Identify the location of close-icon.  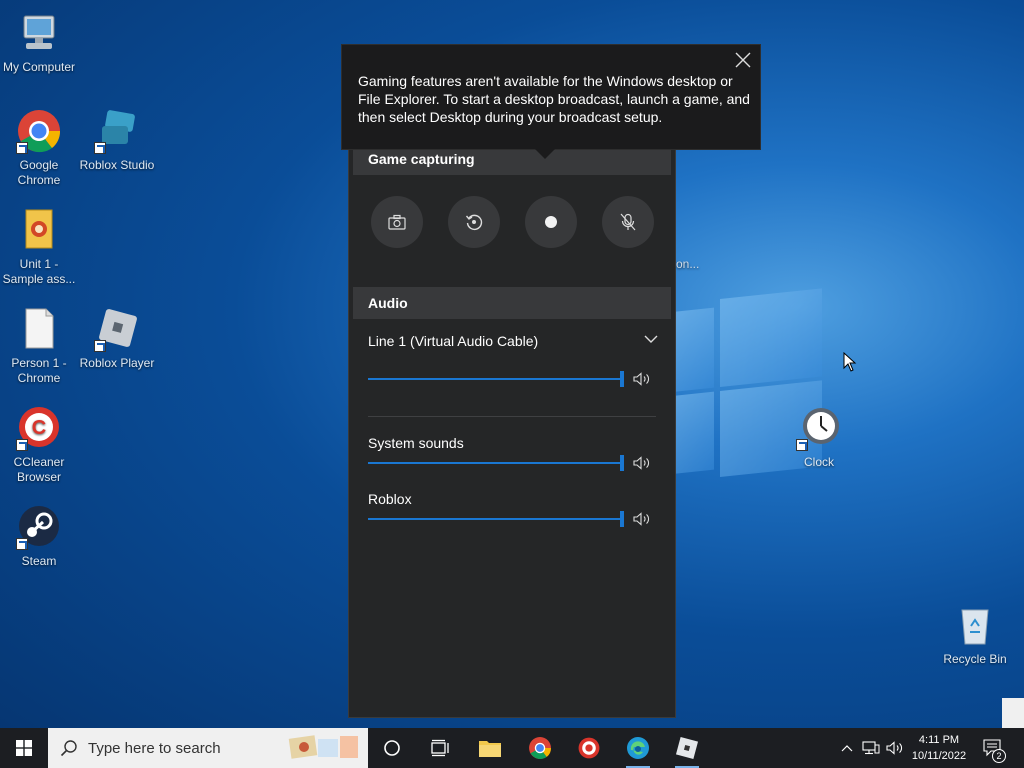
(743, 60).